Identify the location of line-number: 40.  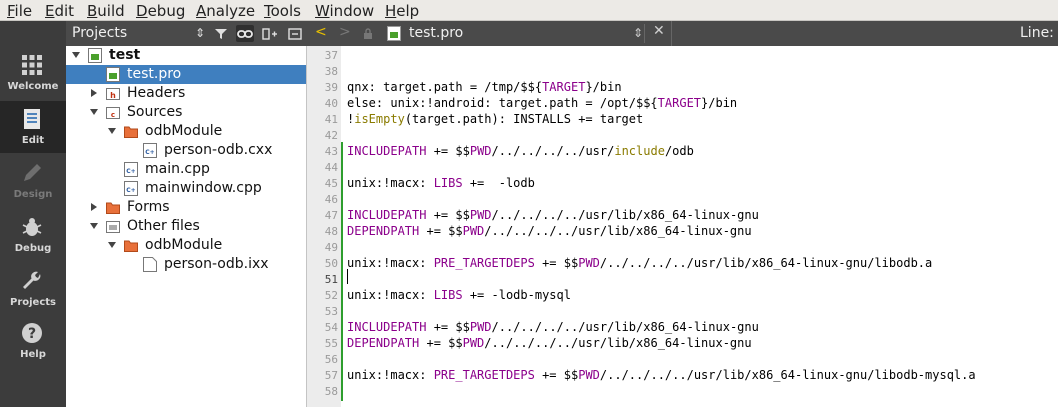
(331, 103).